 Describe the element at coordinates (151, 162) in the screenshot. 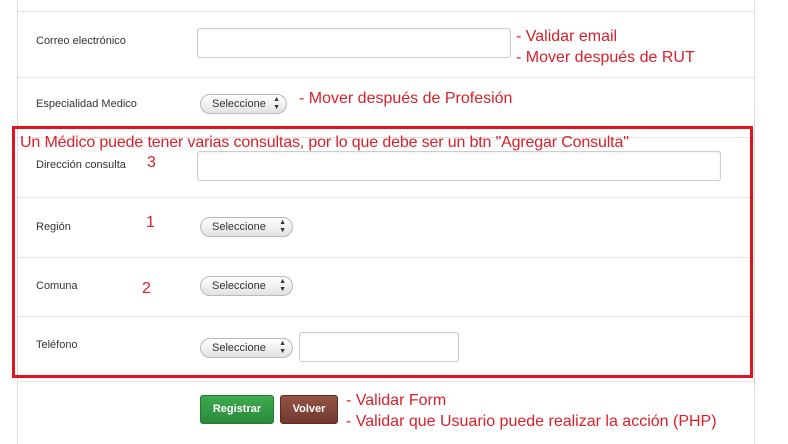

I see `order-number-direccion: 3` at that location.